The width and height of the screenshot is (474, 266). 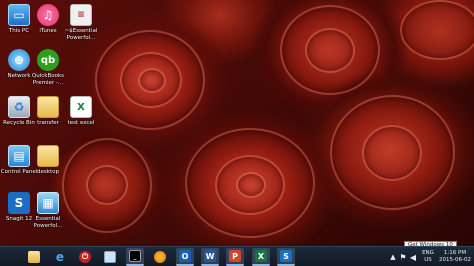 I want to click on taskbar-notepad, so click(x=110, y=257).